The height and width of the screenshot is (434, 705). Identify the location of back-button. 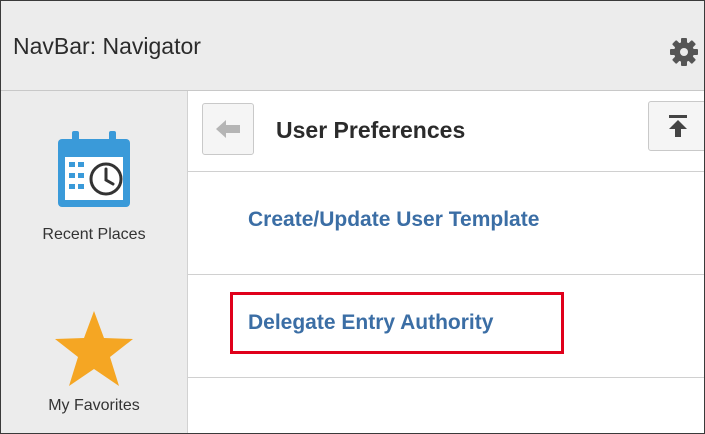
(228, 129).